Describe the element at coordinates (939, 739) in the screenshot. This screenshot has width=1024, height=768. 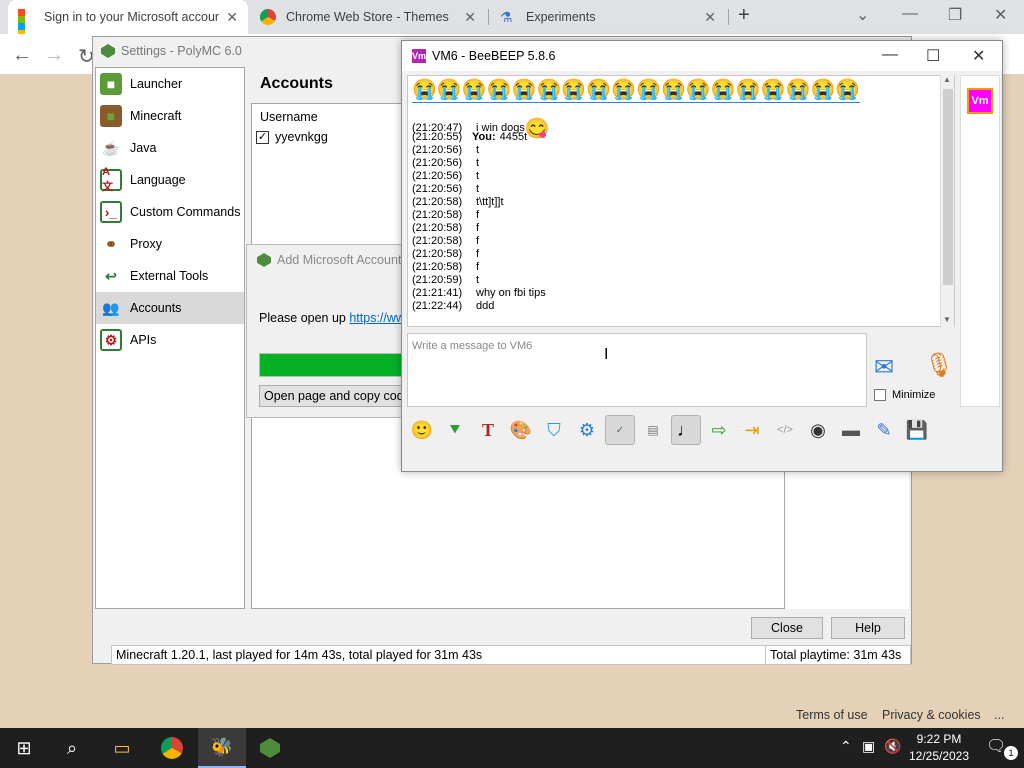
I see `clock-time: 9:22 PM` at that location.